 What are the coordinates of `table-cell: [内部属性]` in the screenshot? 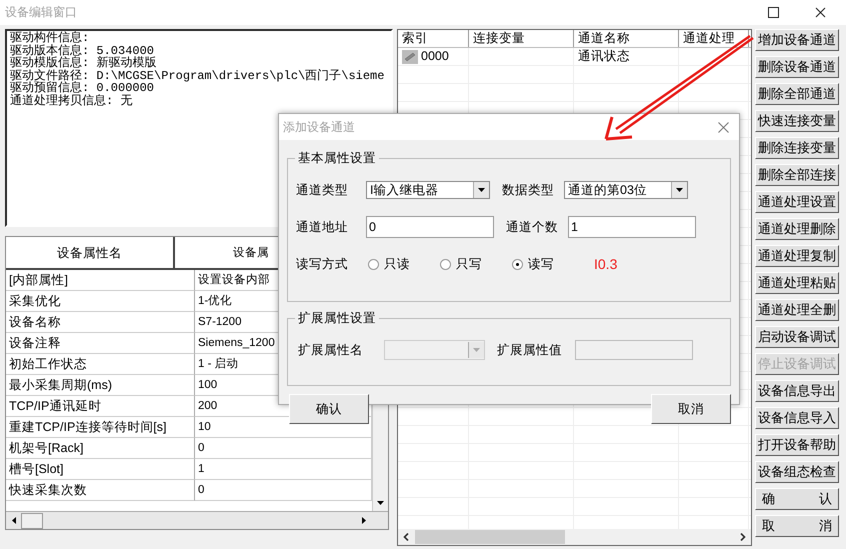 It's located at (100, 280).